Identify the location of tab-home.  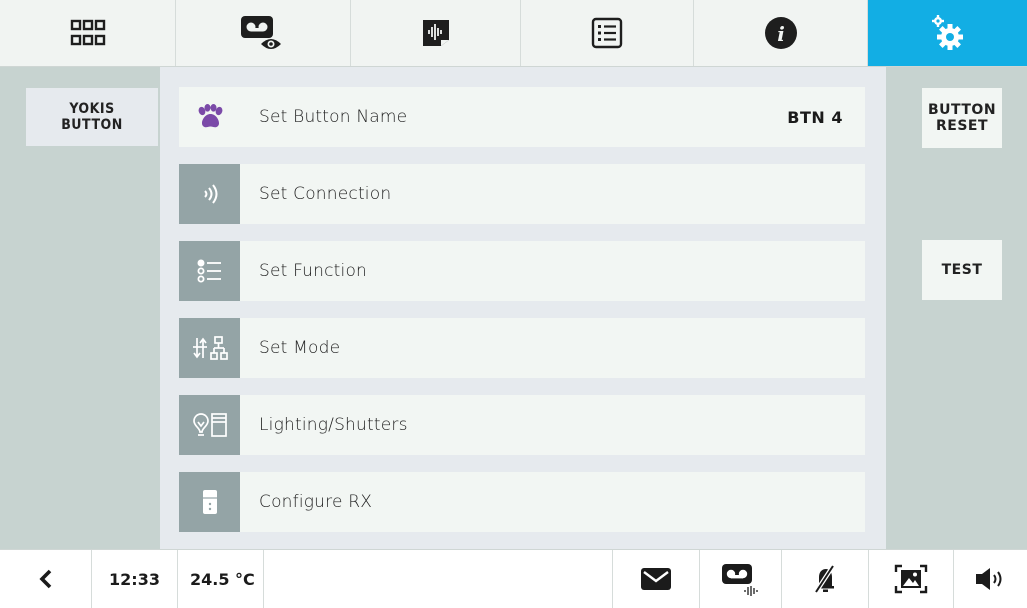
(88, 33).